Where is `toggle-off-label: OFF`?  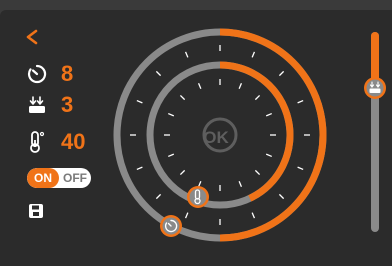
toggle-off-label: OFF is located at coordinates (75, 178).